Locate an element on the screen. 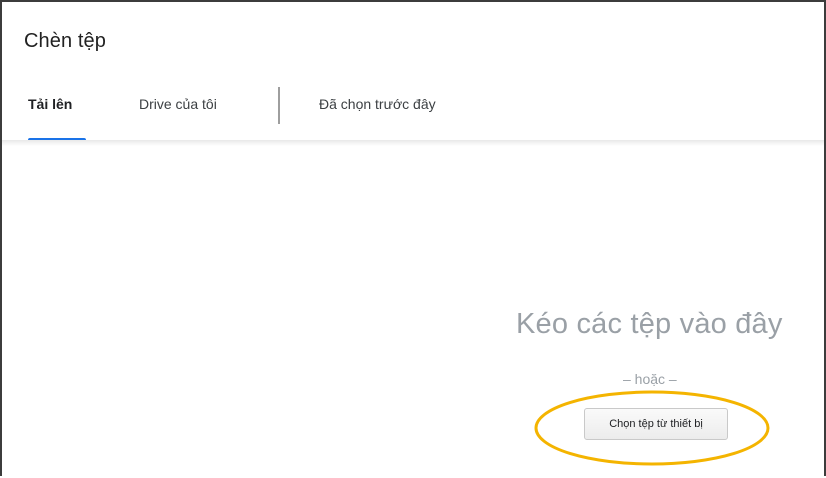 Image resolution: width=826 pixels, height=478 pixels. tab-my-drive: Drive của tôi is located at coordinates (178, 104).